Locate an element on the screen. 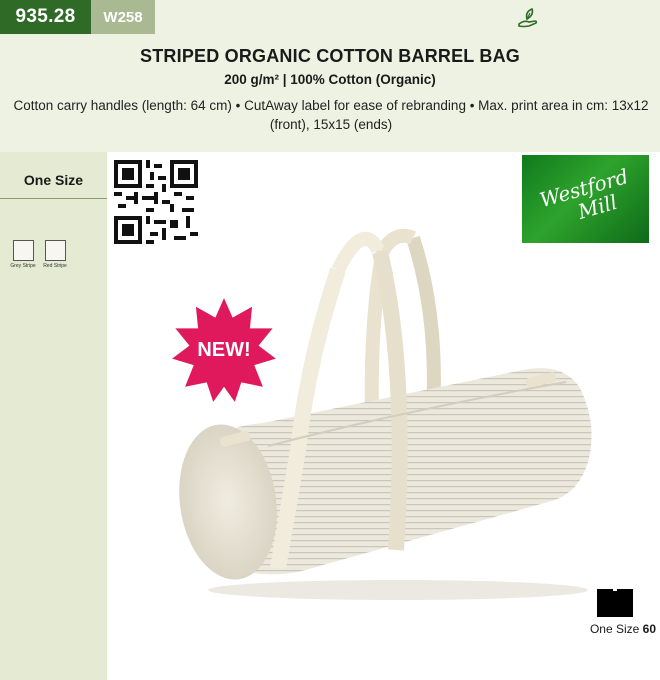 The height and width of the screenshot is (680, 660). carton-box-icon is located at coordinates (615, 602).